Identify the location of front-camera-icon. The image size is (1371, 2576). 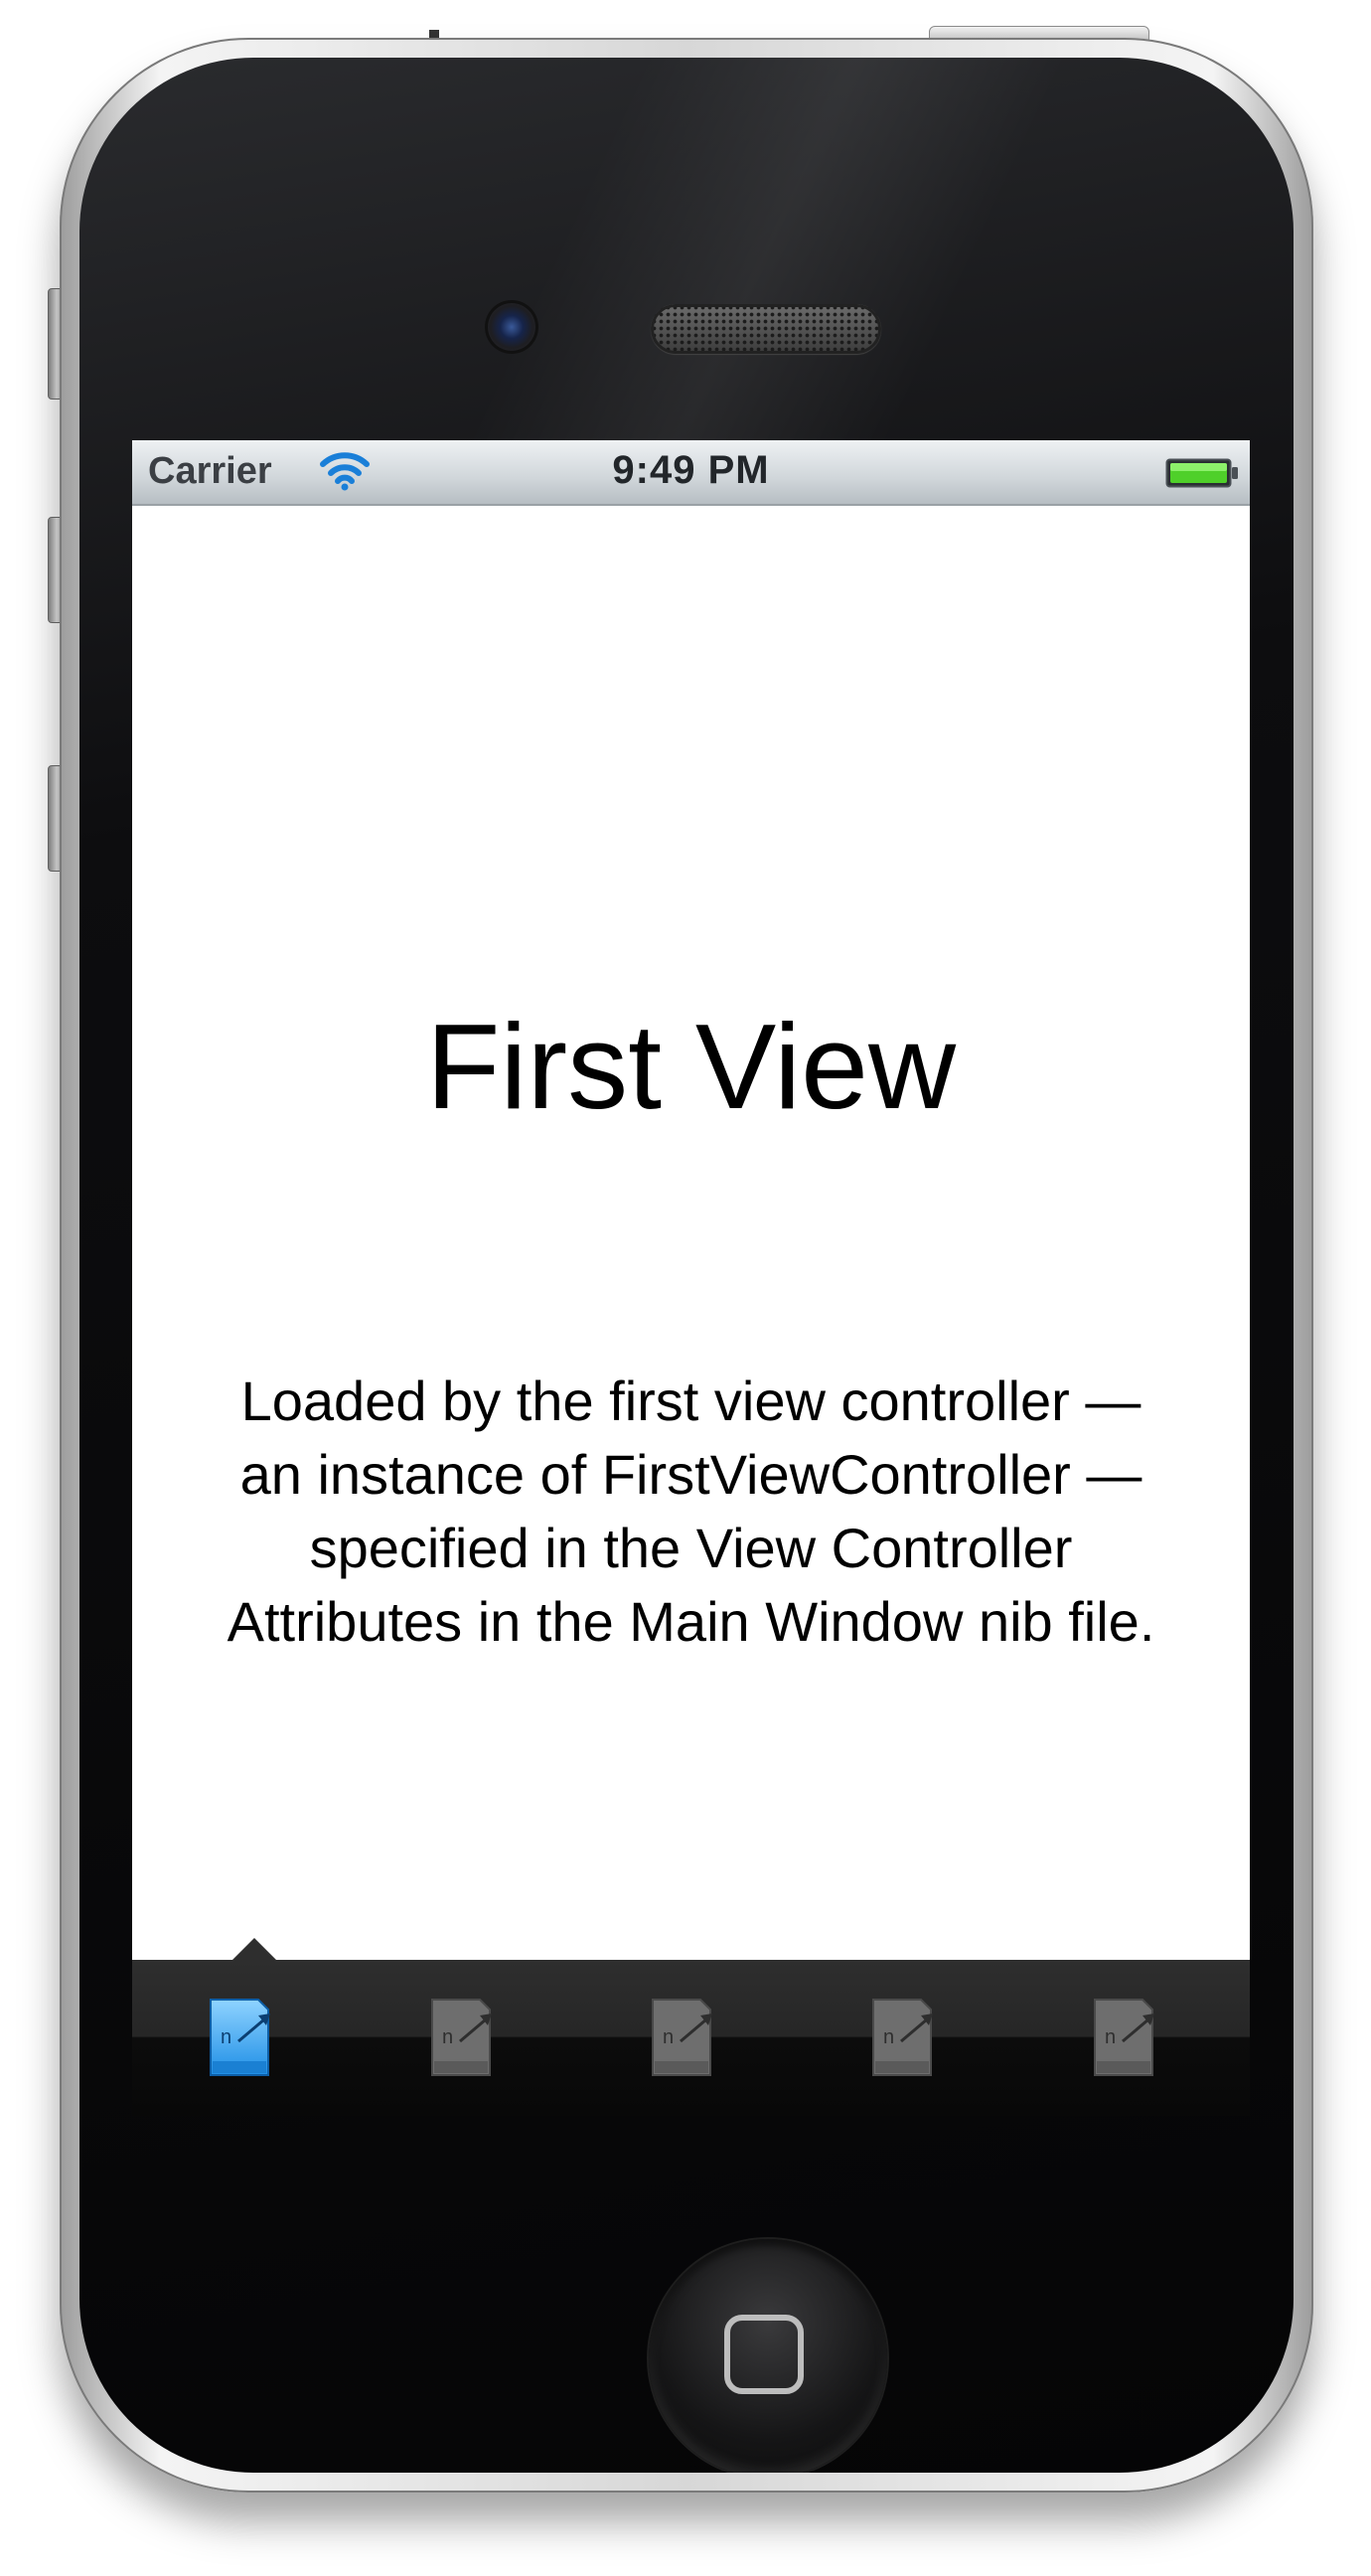
(511, 327).